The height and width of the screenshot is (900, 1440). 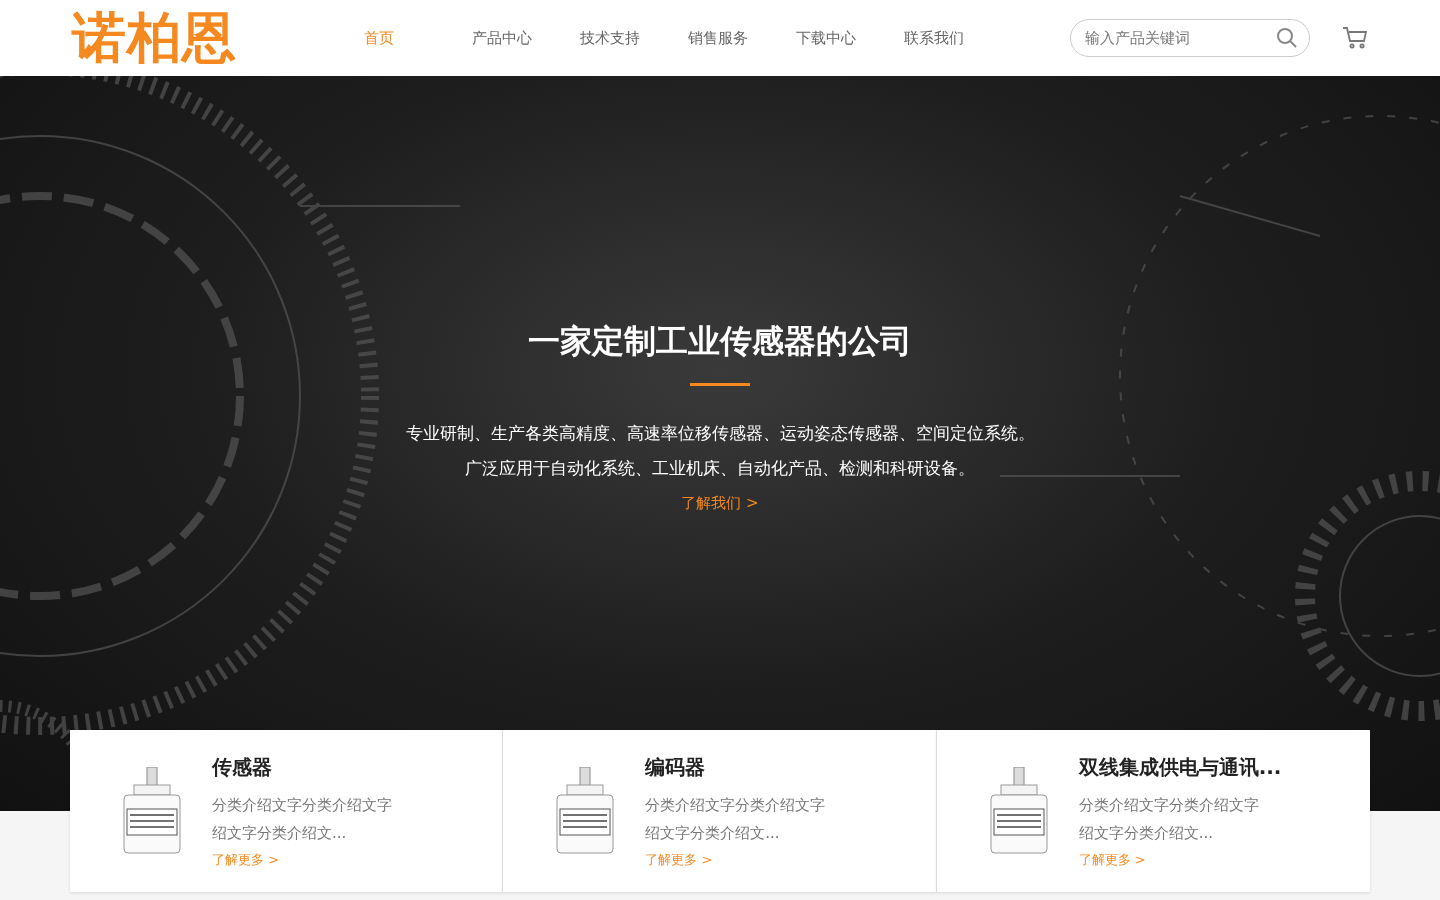 I want to click on category-title: 传感器, so click(x=242, y=767).